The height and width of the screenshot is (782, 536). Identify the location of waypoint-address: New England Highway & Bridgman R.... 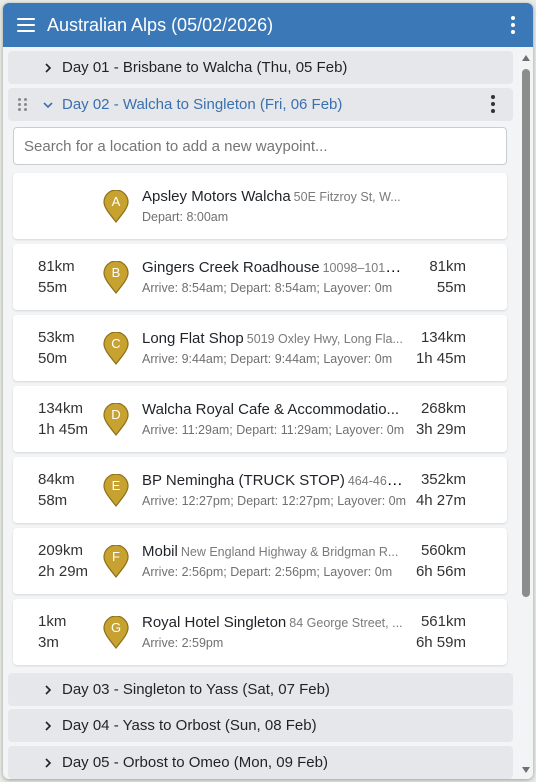
(289, 552).